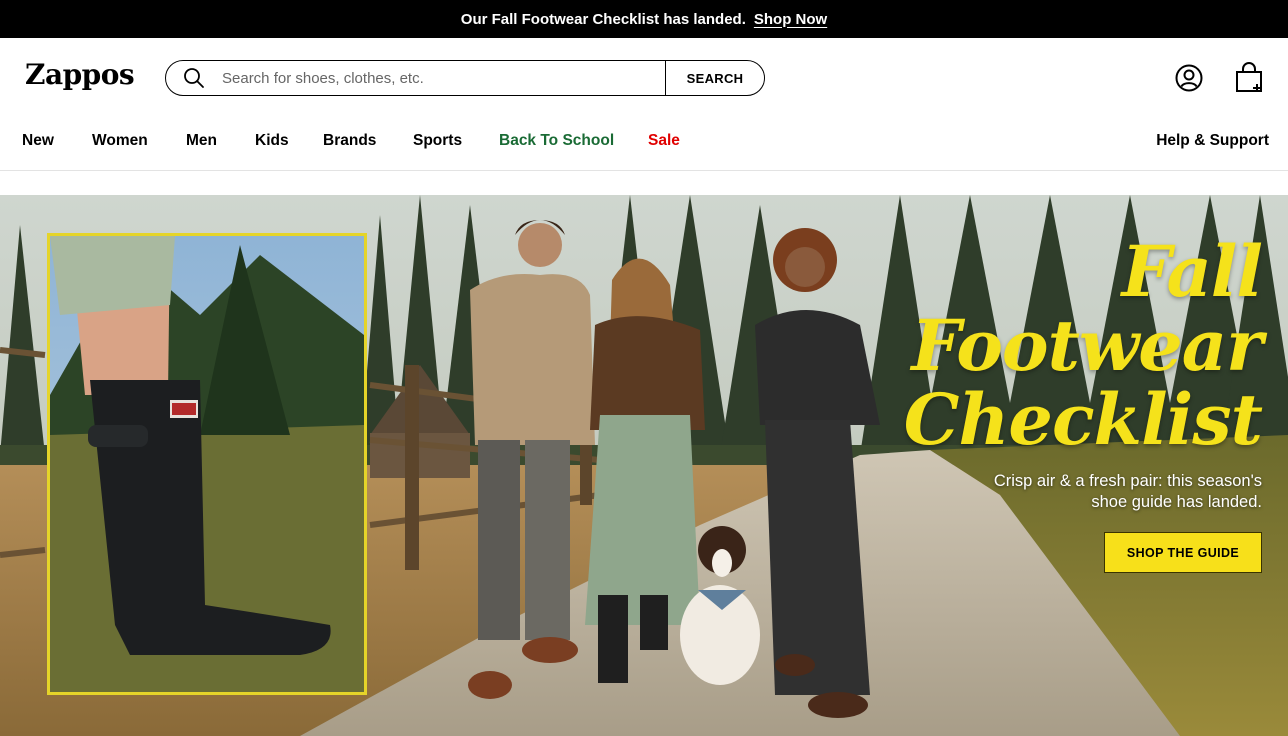 Image resolution: width=1288 pixels, height=736 pixels. What do you see at coordinates (714, 78) in the screenshot?
I see `search-button: SEARCH` at bounding box center [714, 78].